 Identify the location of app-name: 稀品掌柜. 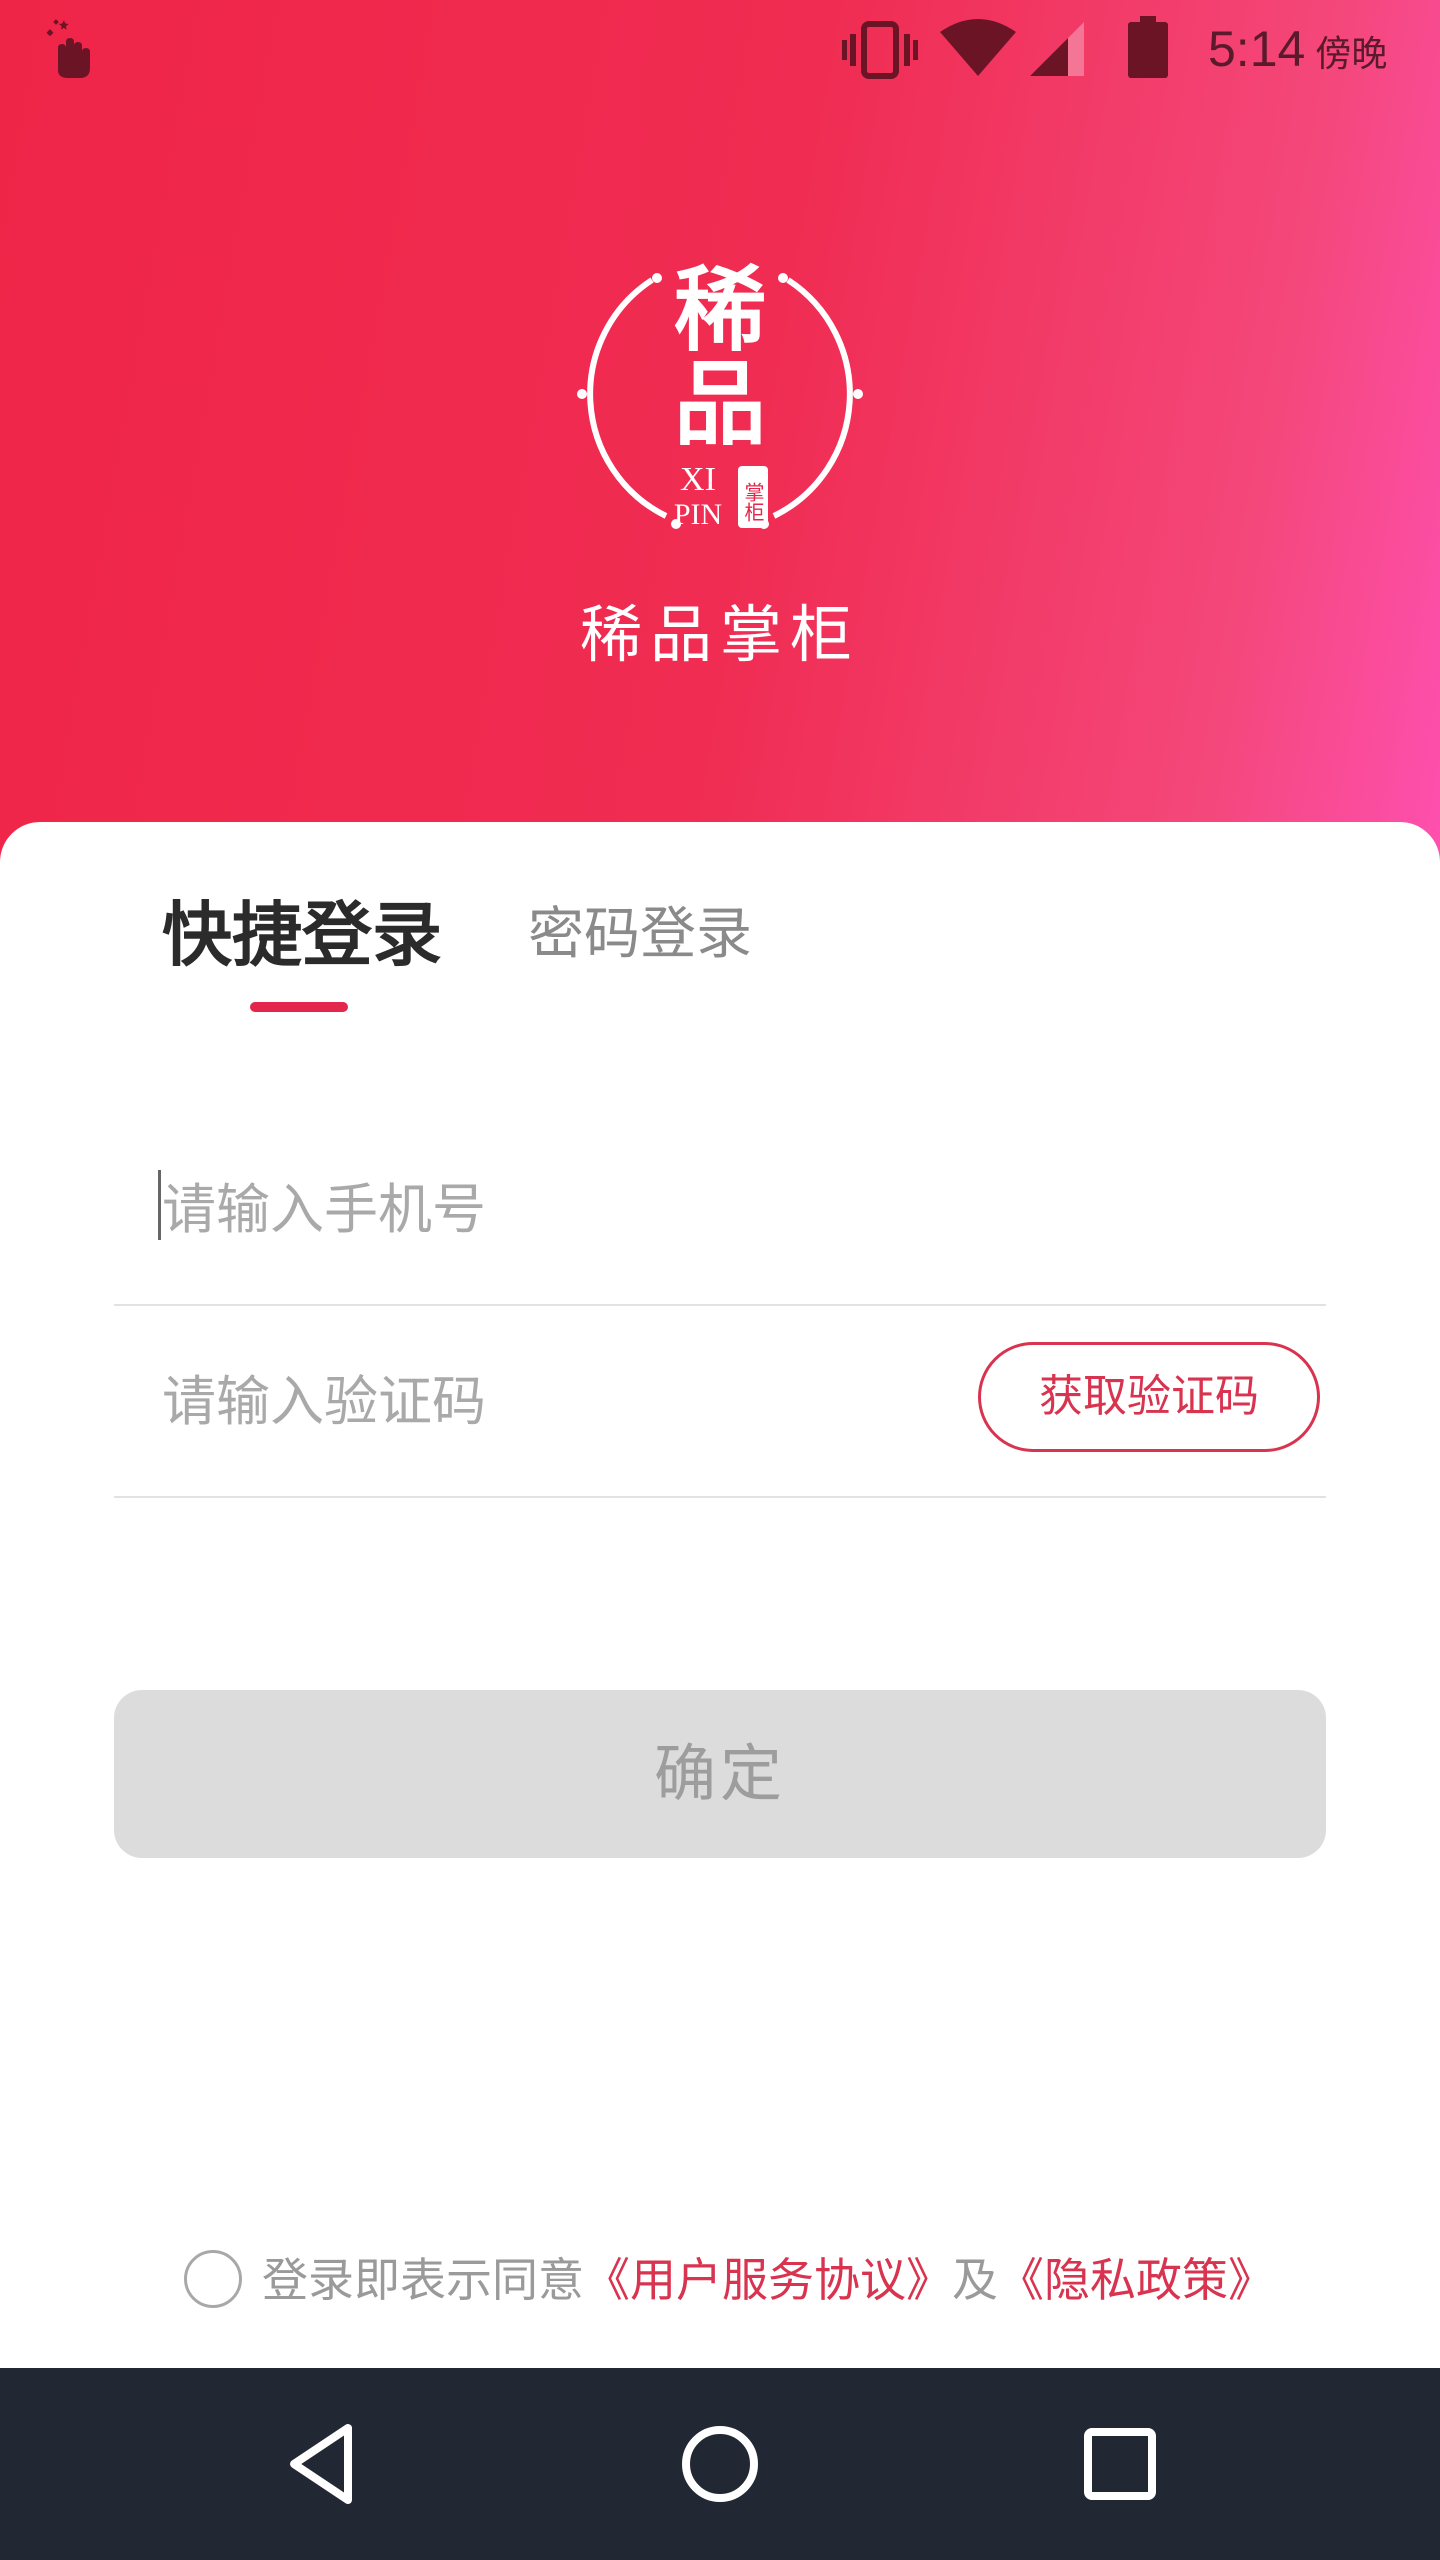
(719, 634).